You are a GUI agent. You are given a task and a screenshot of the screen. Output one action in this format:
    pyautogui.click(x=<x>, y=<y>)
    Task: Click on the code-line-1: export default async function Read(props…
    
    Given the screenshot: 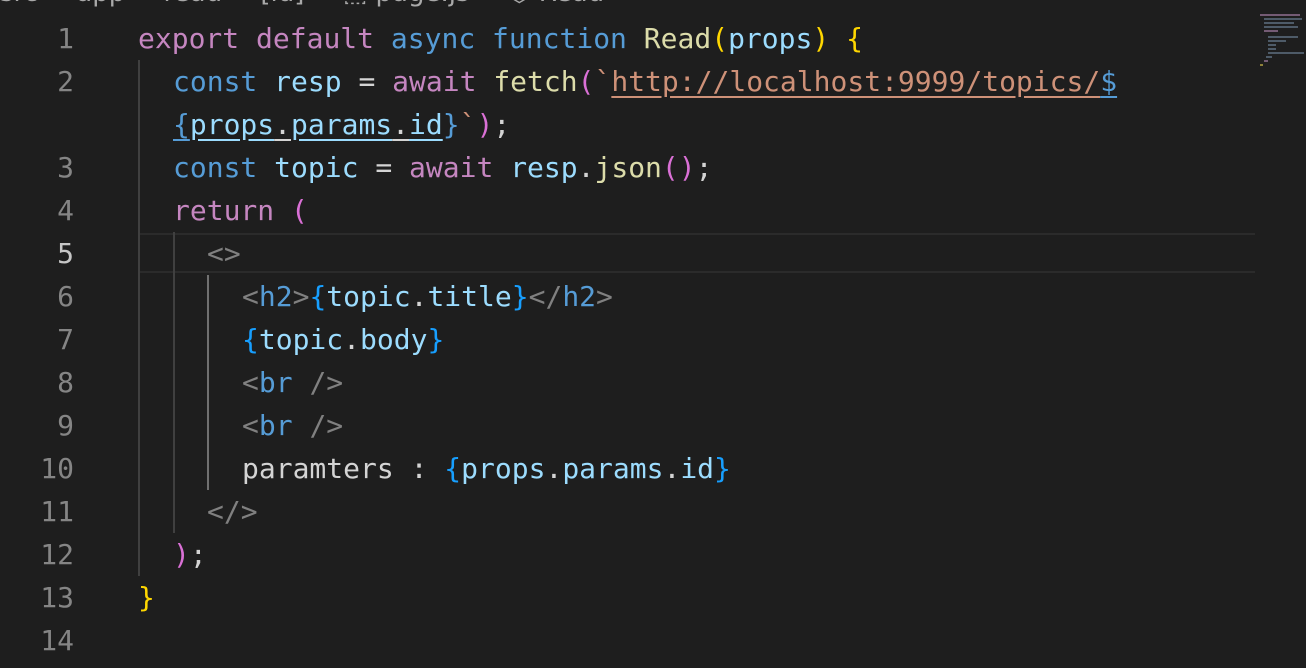 What is the action you would take?
    pyautogui.click(x=500, y=38)
    